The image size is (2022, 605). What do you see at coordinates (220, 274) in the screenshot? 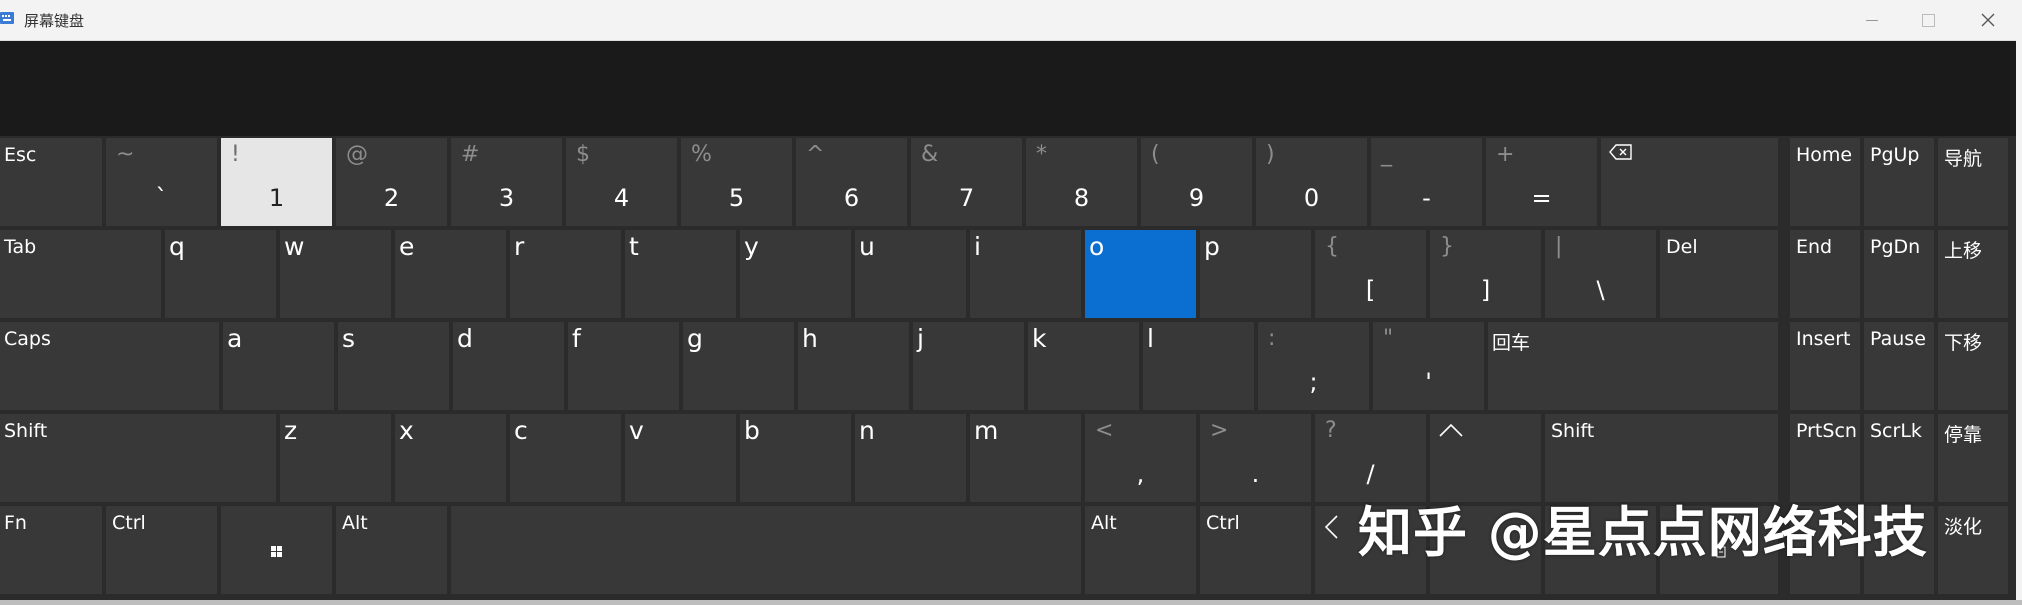
I see `key-q: q` at bounding box center [220, 274].